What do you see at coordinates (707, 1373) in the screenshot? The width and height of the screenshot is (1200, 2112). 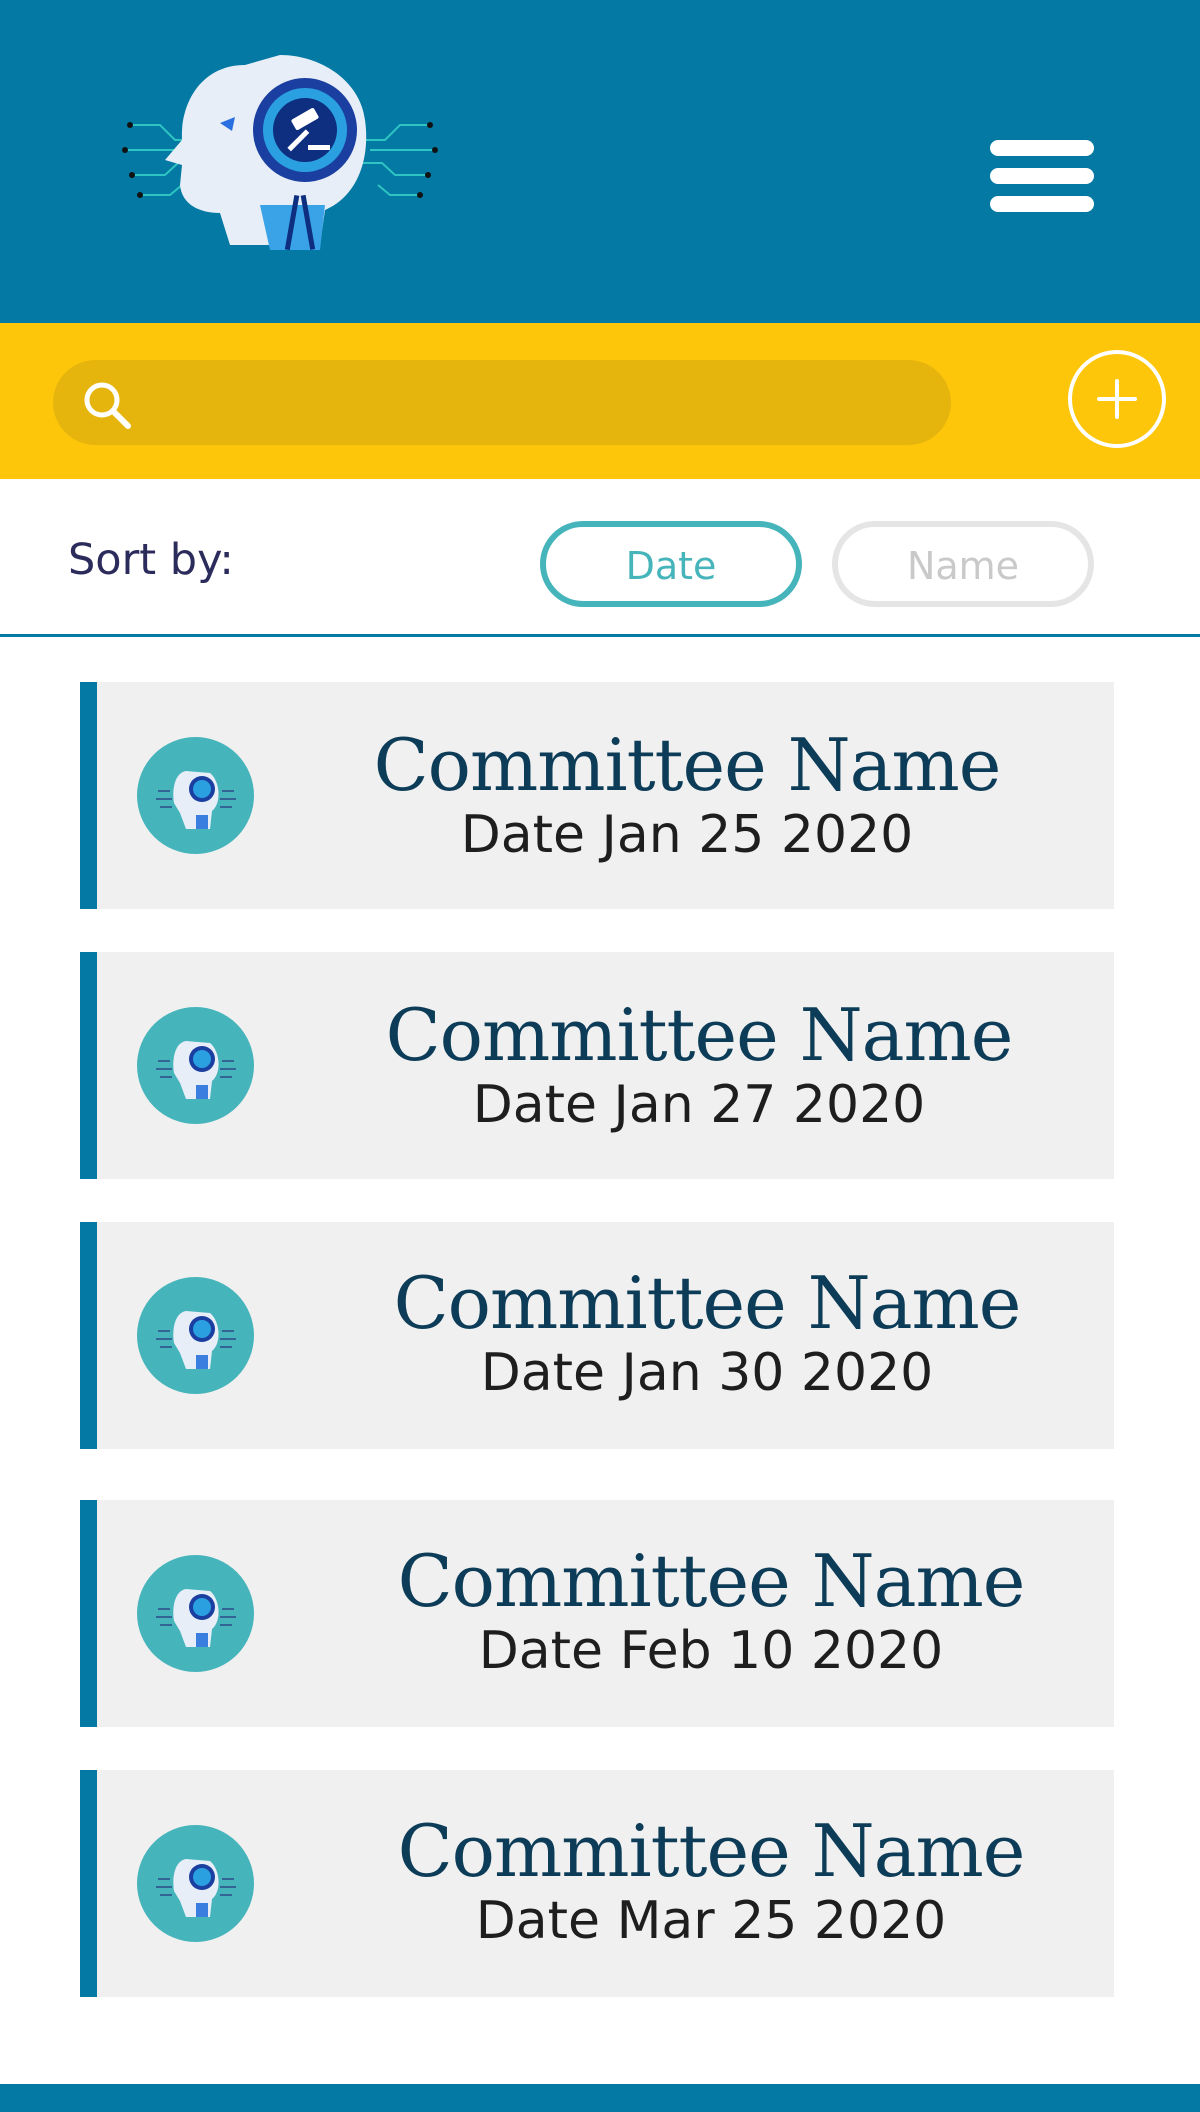 I see `committee-date: Date Jan 30 2020` at bounding box center [707, 1373].